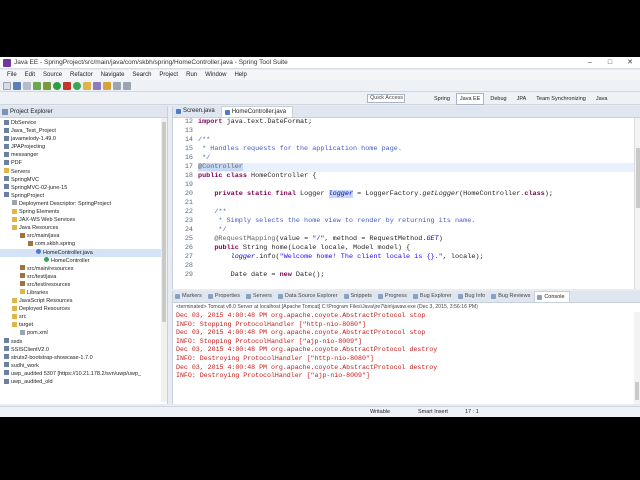  I want to click on run-icon, so click(57, 86).